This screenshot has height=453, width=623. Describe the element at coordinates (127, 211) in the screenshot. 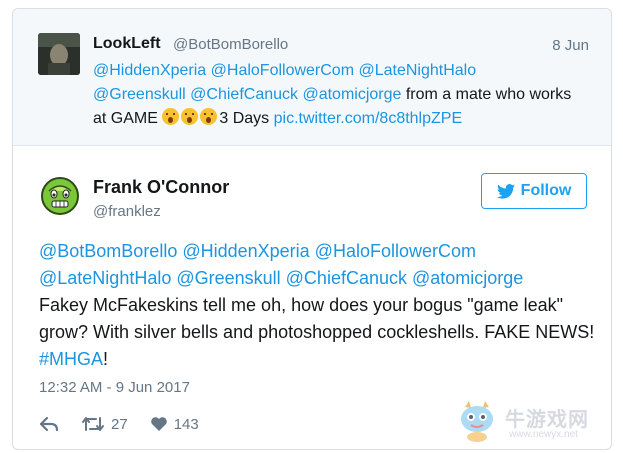

I see `author-handle: @franklez` at that location.